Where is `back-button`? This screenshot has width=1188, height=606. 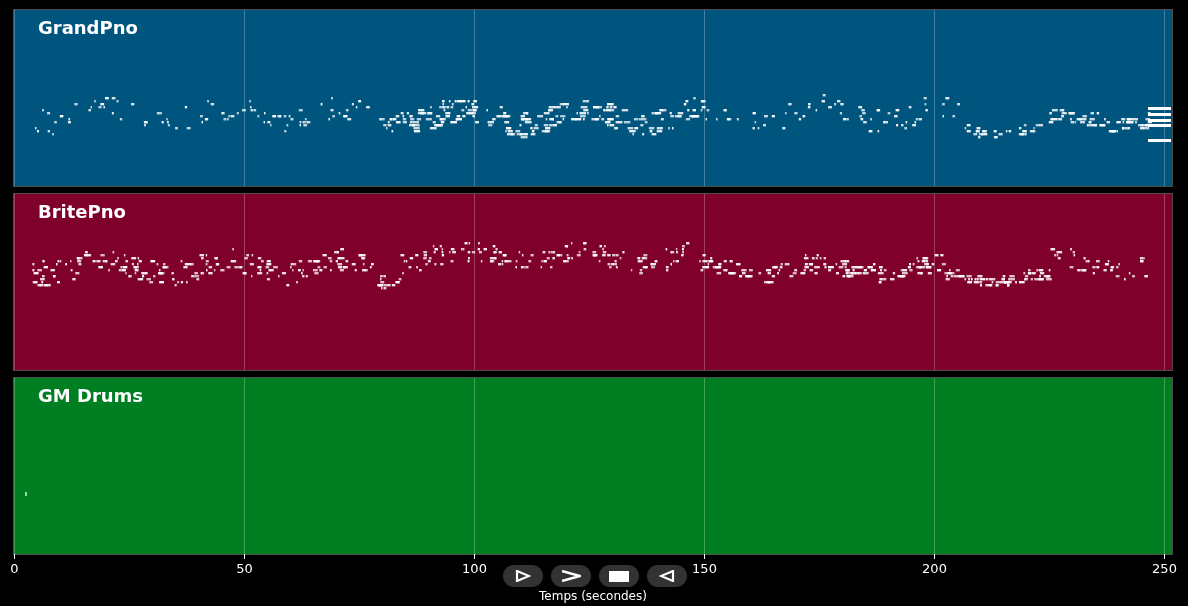
back-button is located at coordinates (667, 576).